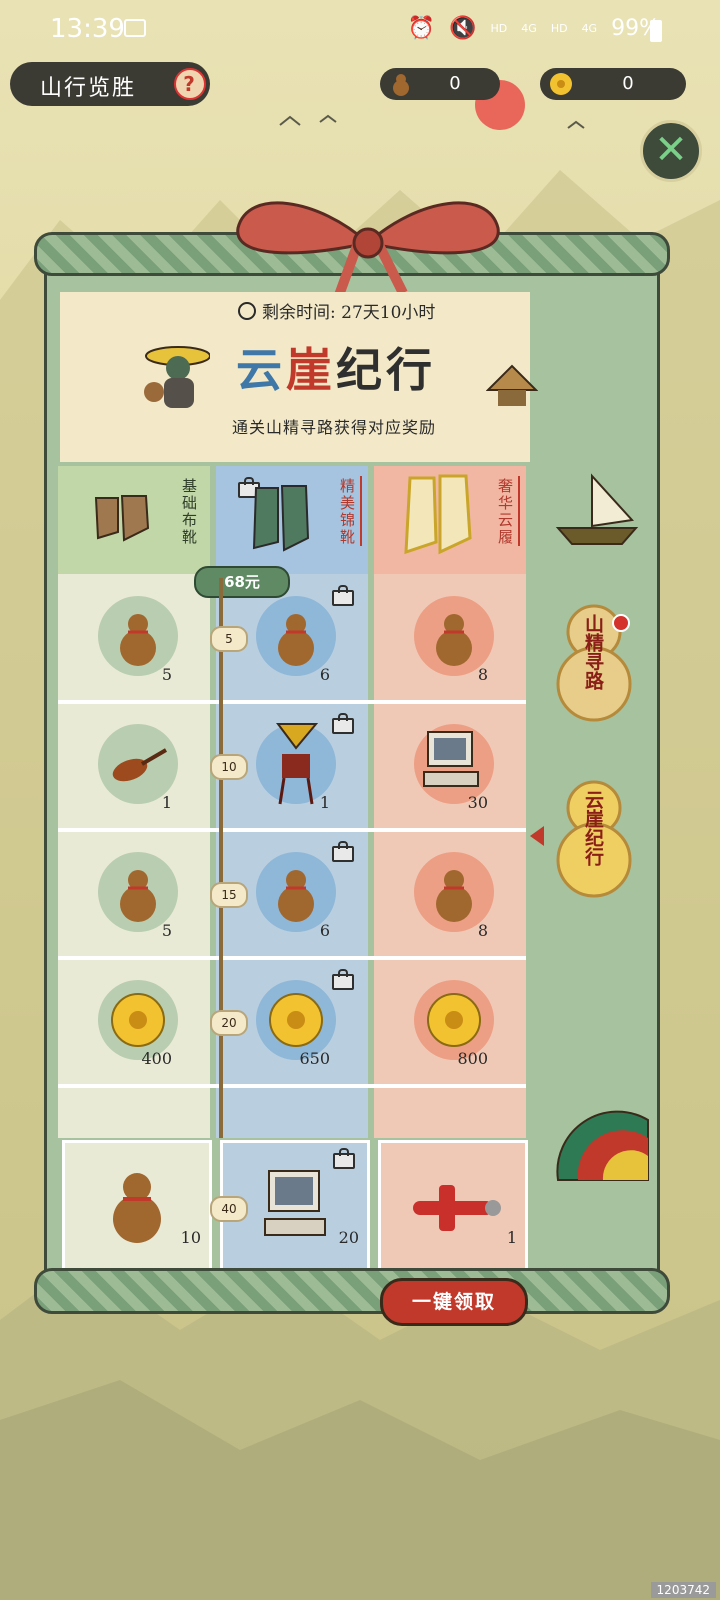 The image size is (720, 1600). What do you see at coordinates (135, 28) in the screenshot?
I see `gallery-icon` at bounding box center [135, 28].